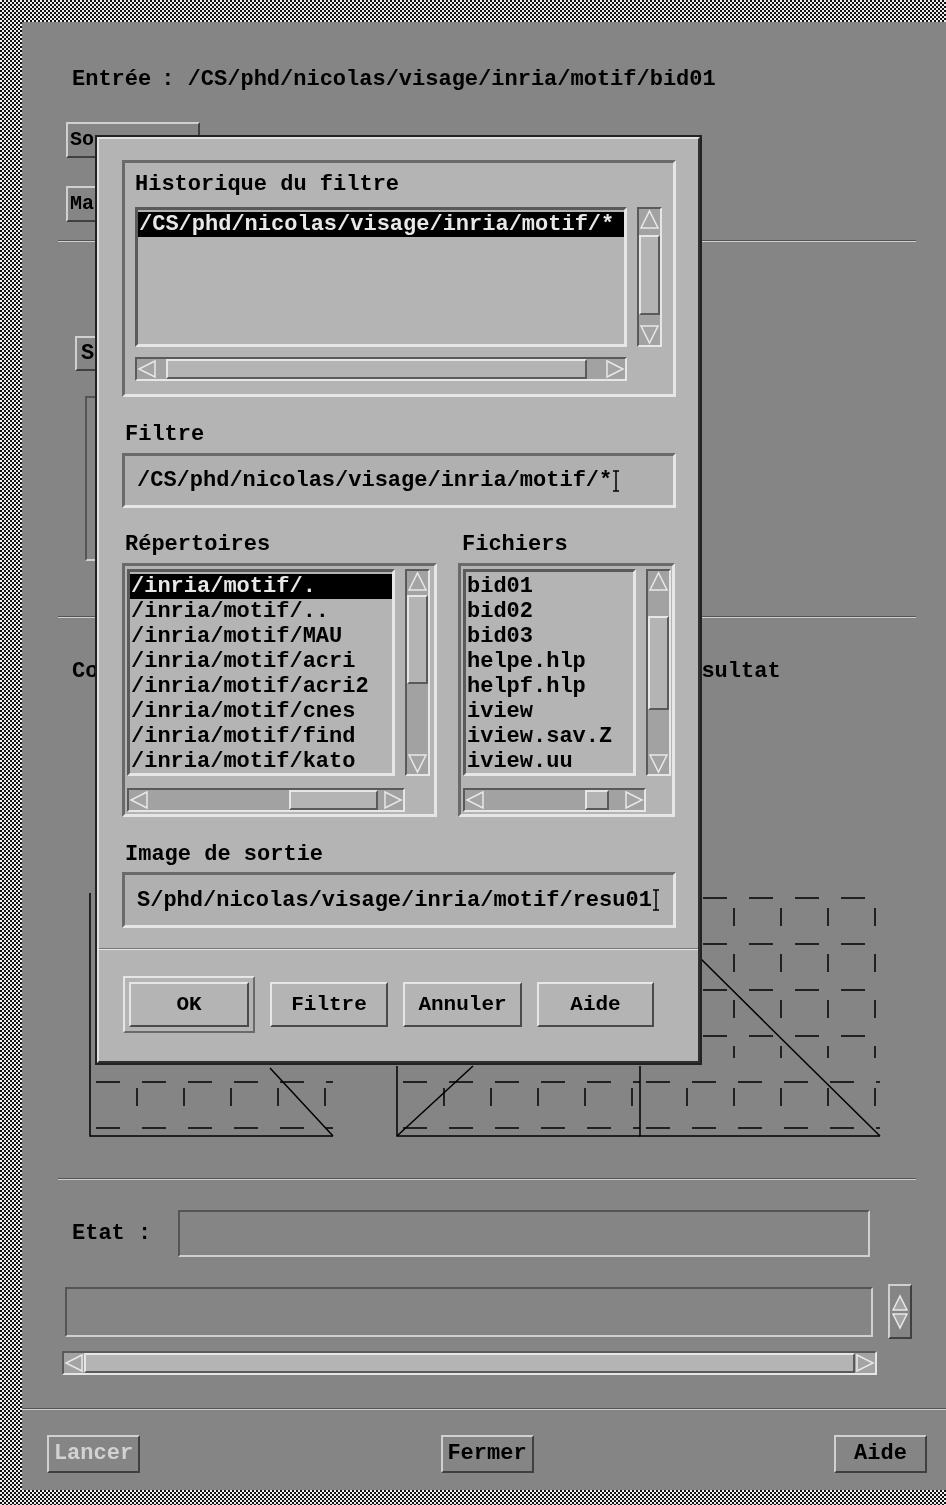 Image resolution: width=946 pixels, height=1505 pixels. What do you see at coordinates (381, 277) in the screenshot?
I see `file-list: /CS/phd/nicolas/visage/inria/motif/*` at bounding box center [381, 277].